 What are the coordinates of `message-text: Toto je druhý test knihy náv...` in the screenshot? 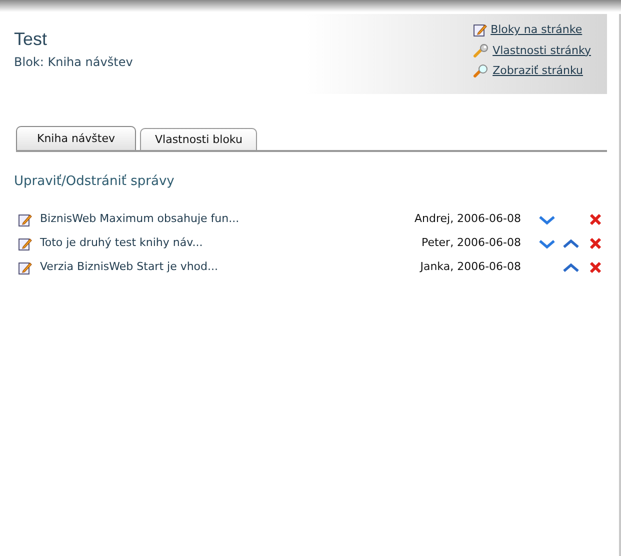 It's located at (122, 243).